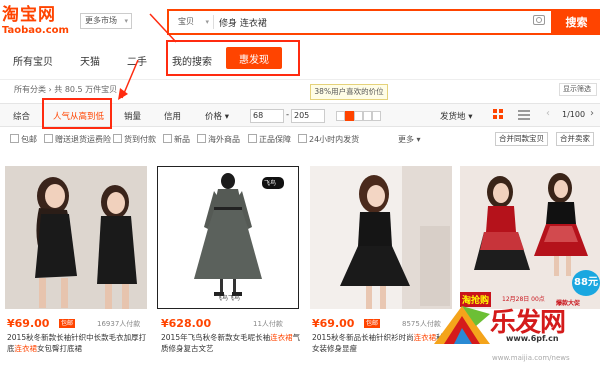 This screenshot has width=600, height=368. Describe the element at coordinates (406, 139) in the screenshot. I see `more-filters-label: 更多` at that location.